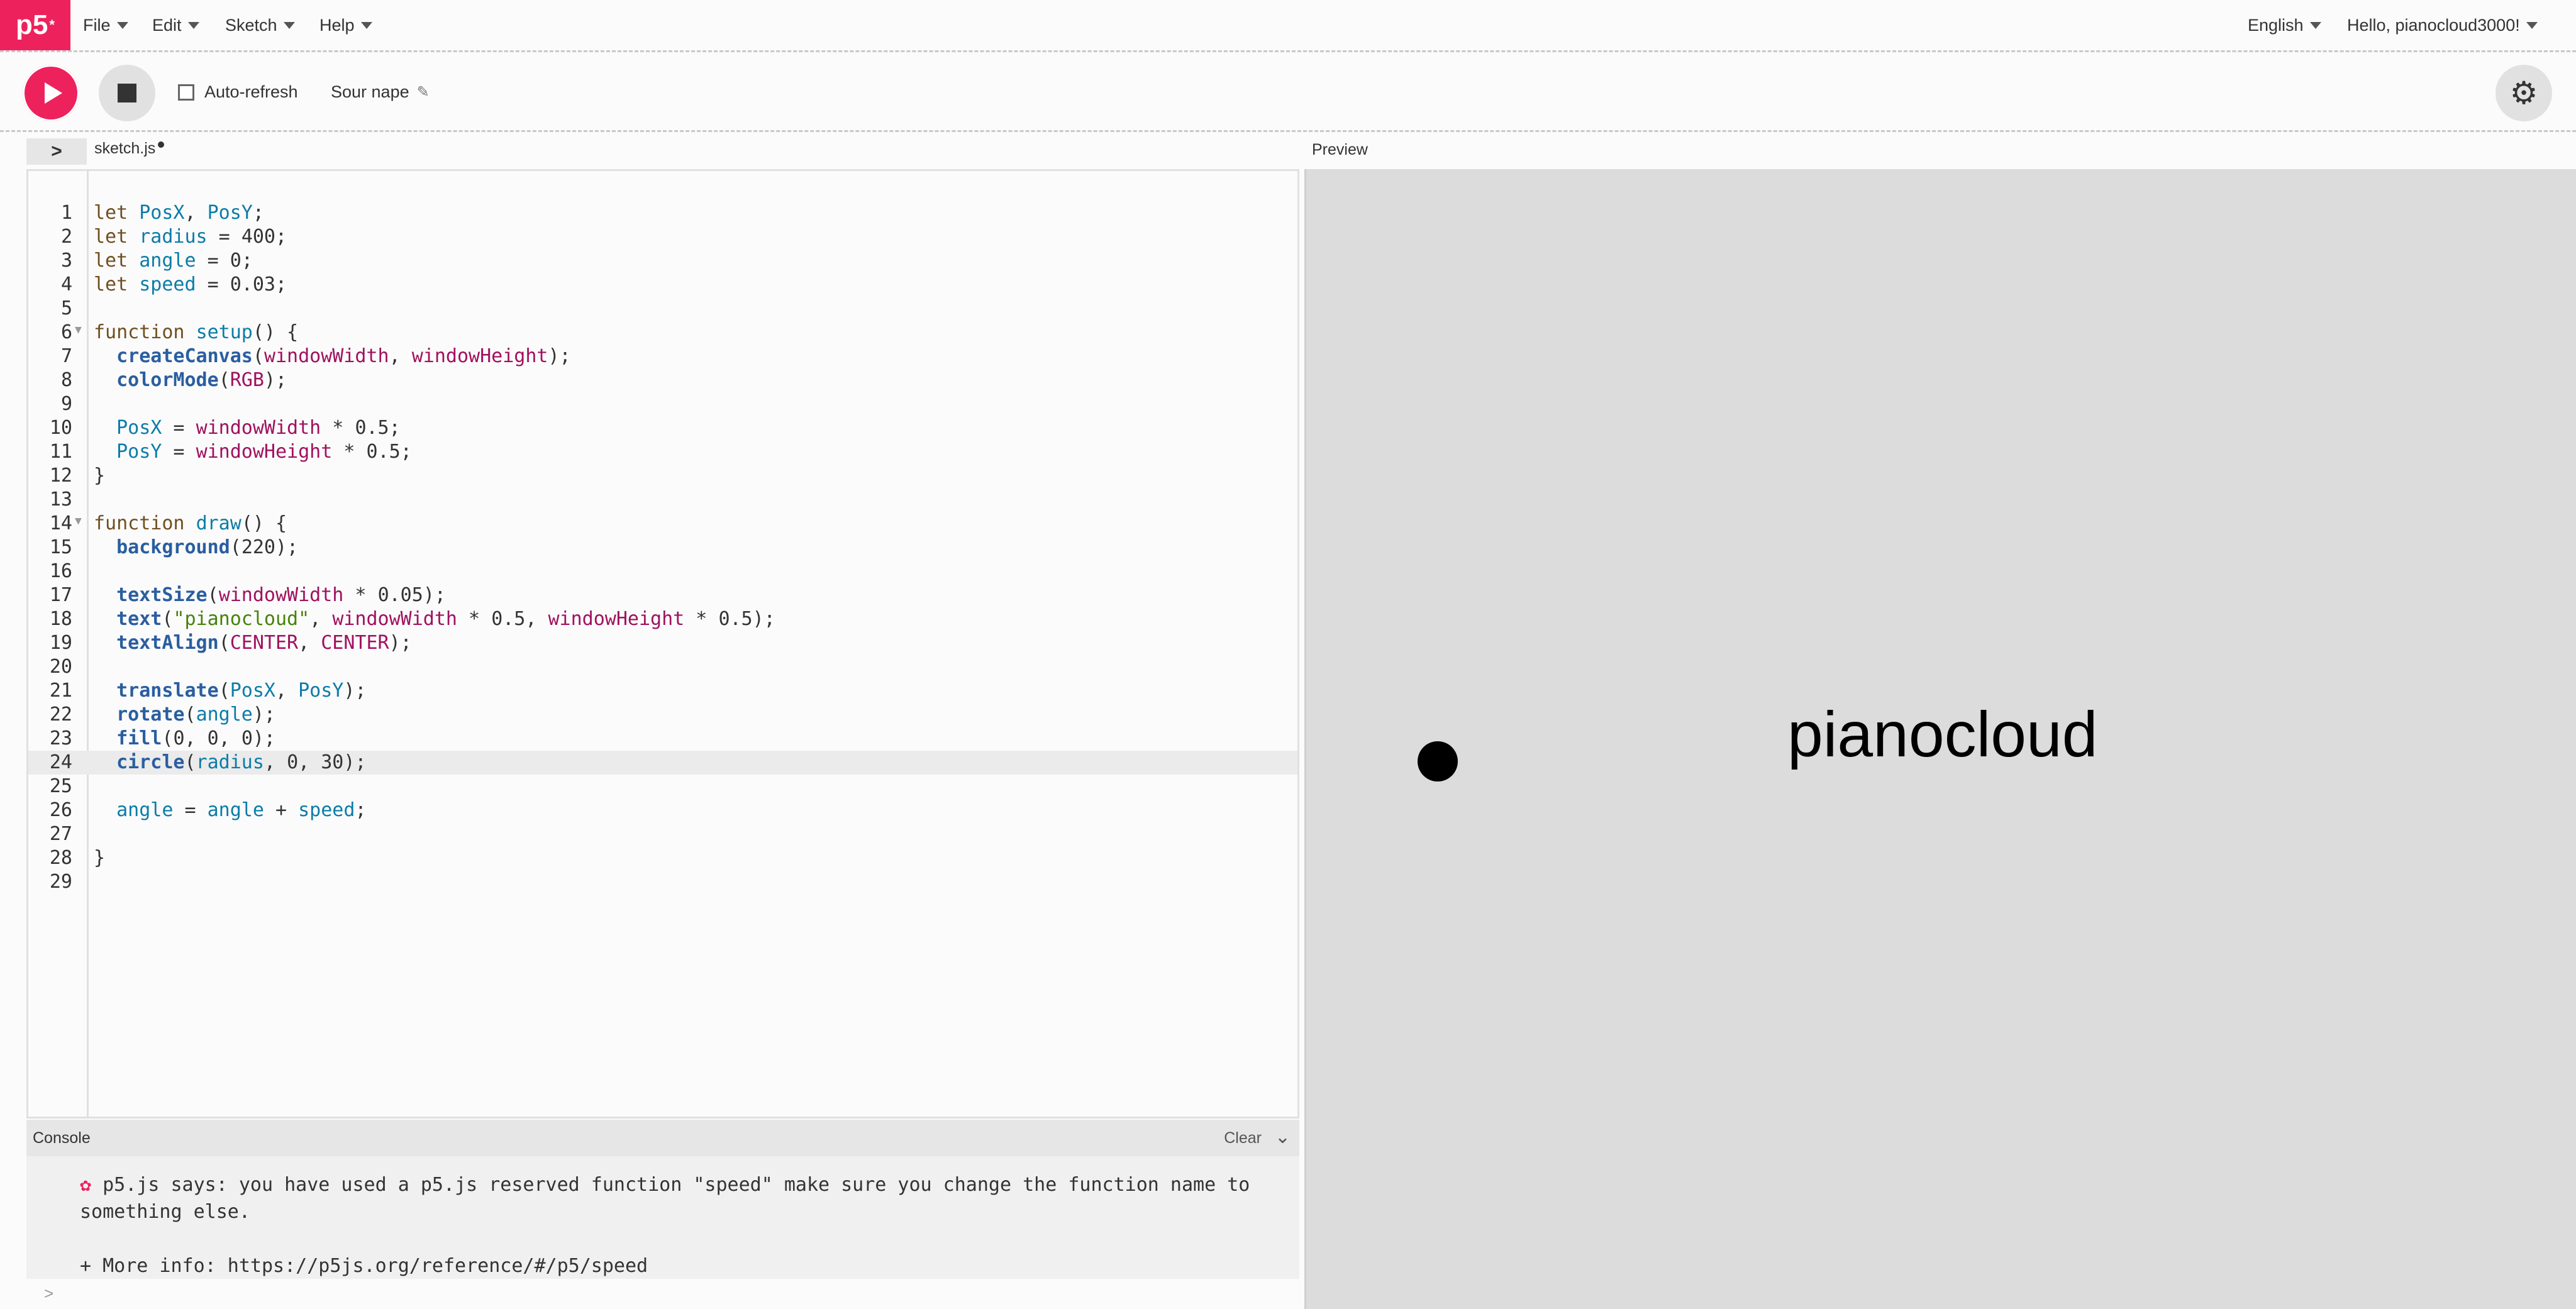 This screenshot has height=1309, width=2576. I want to click on preview-circle, so click(1438, 761).